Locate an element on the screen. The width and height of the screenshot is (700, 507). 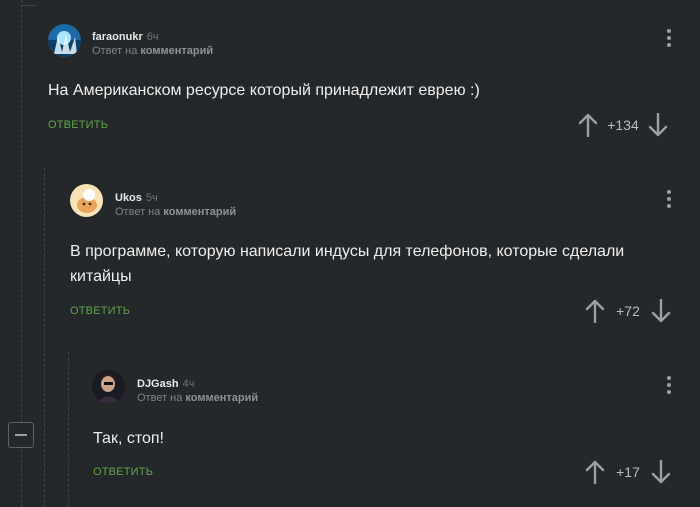
author-name: faraonukr is located at coordinates (117, 37).